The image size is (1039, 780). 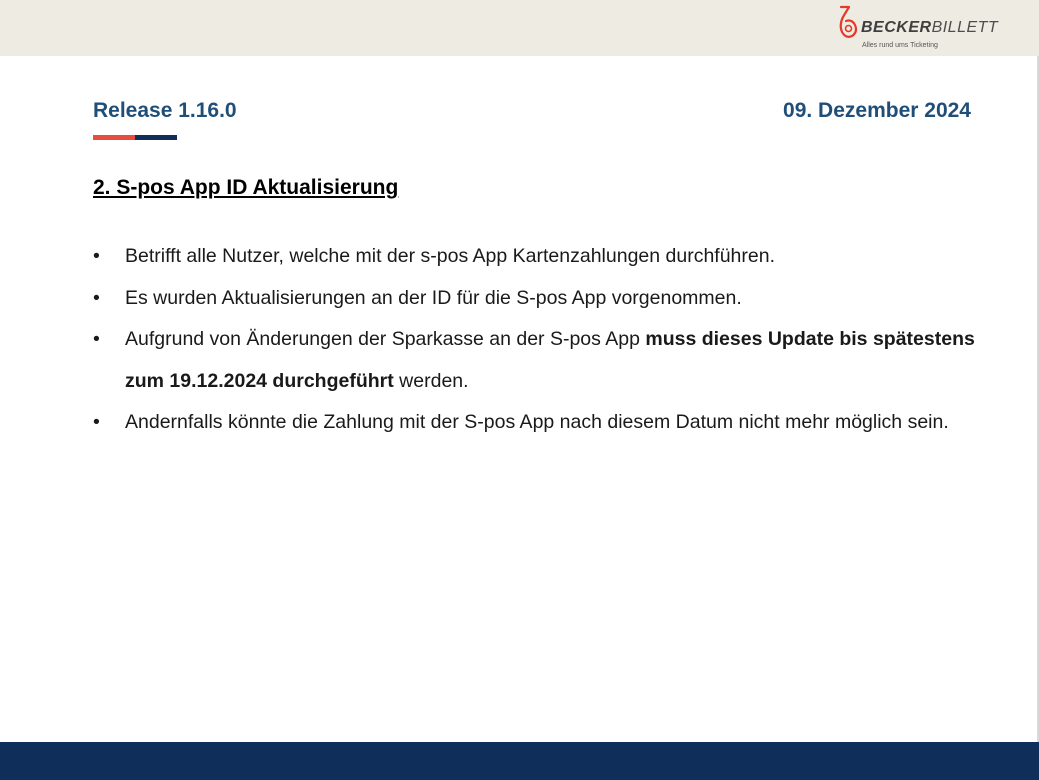 I want to click on accent-bar-navy, so click(x=156, y=137).